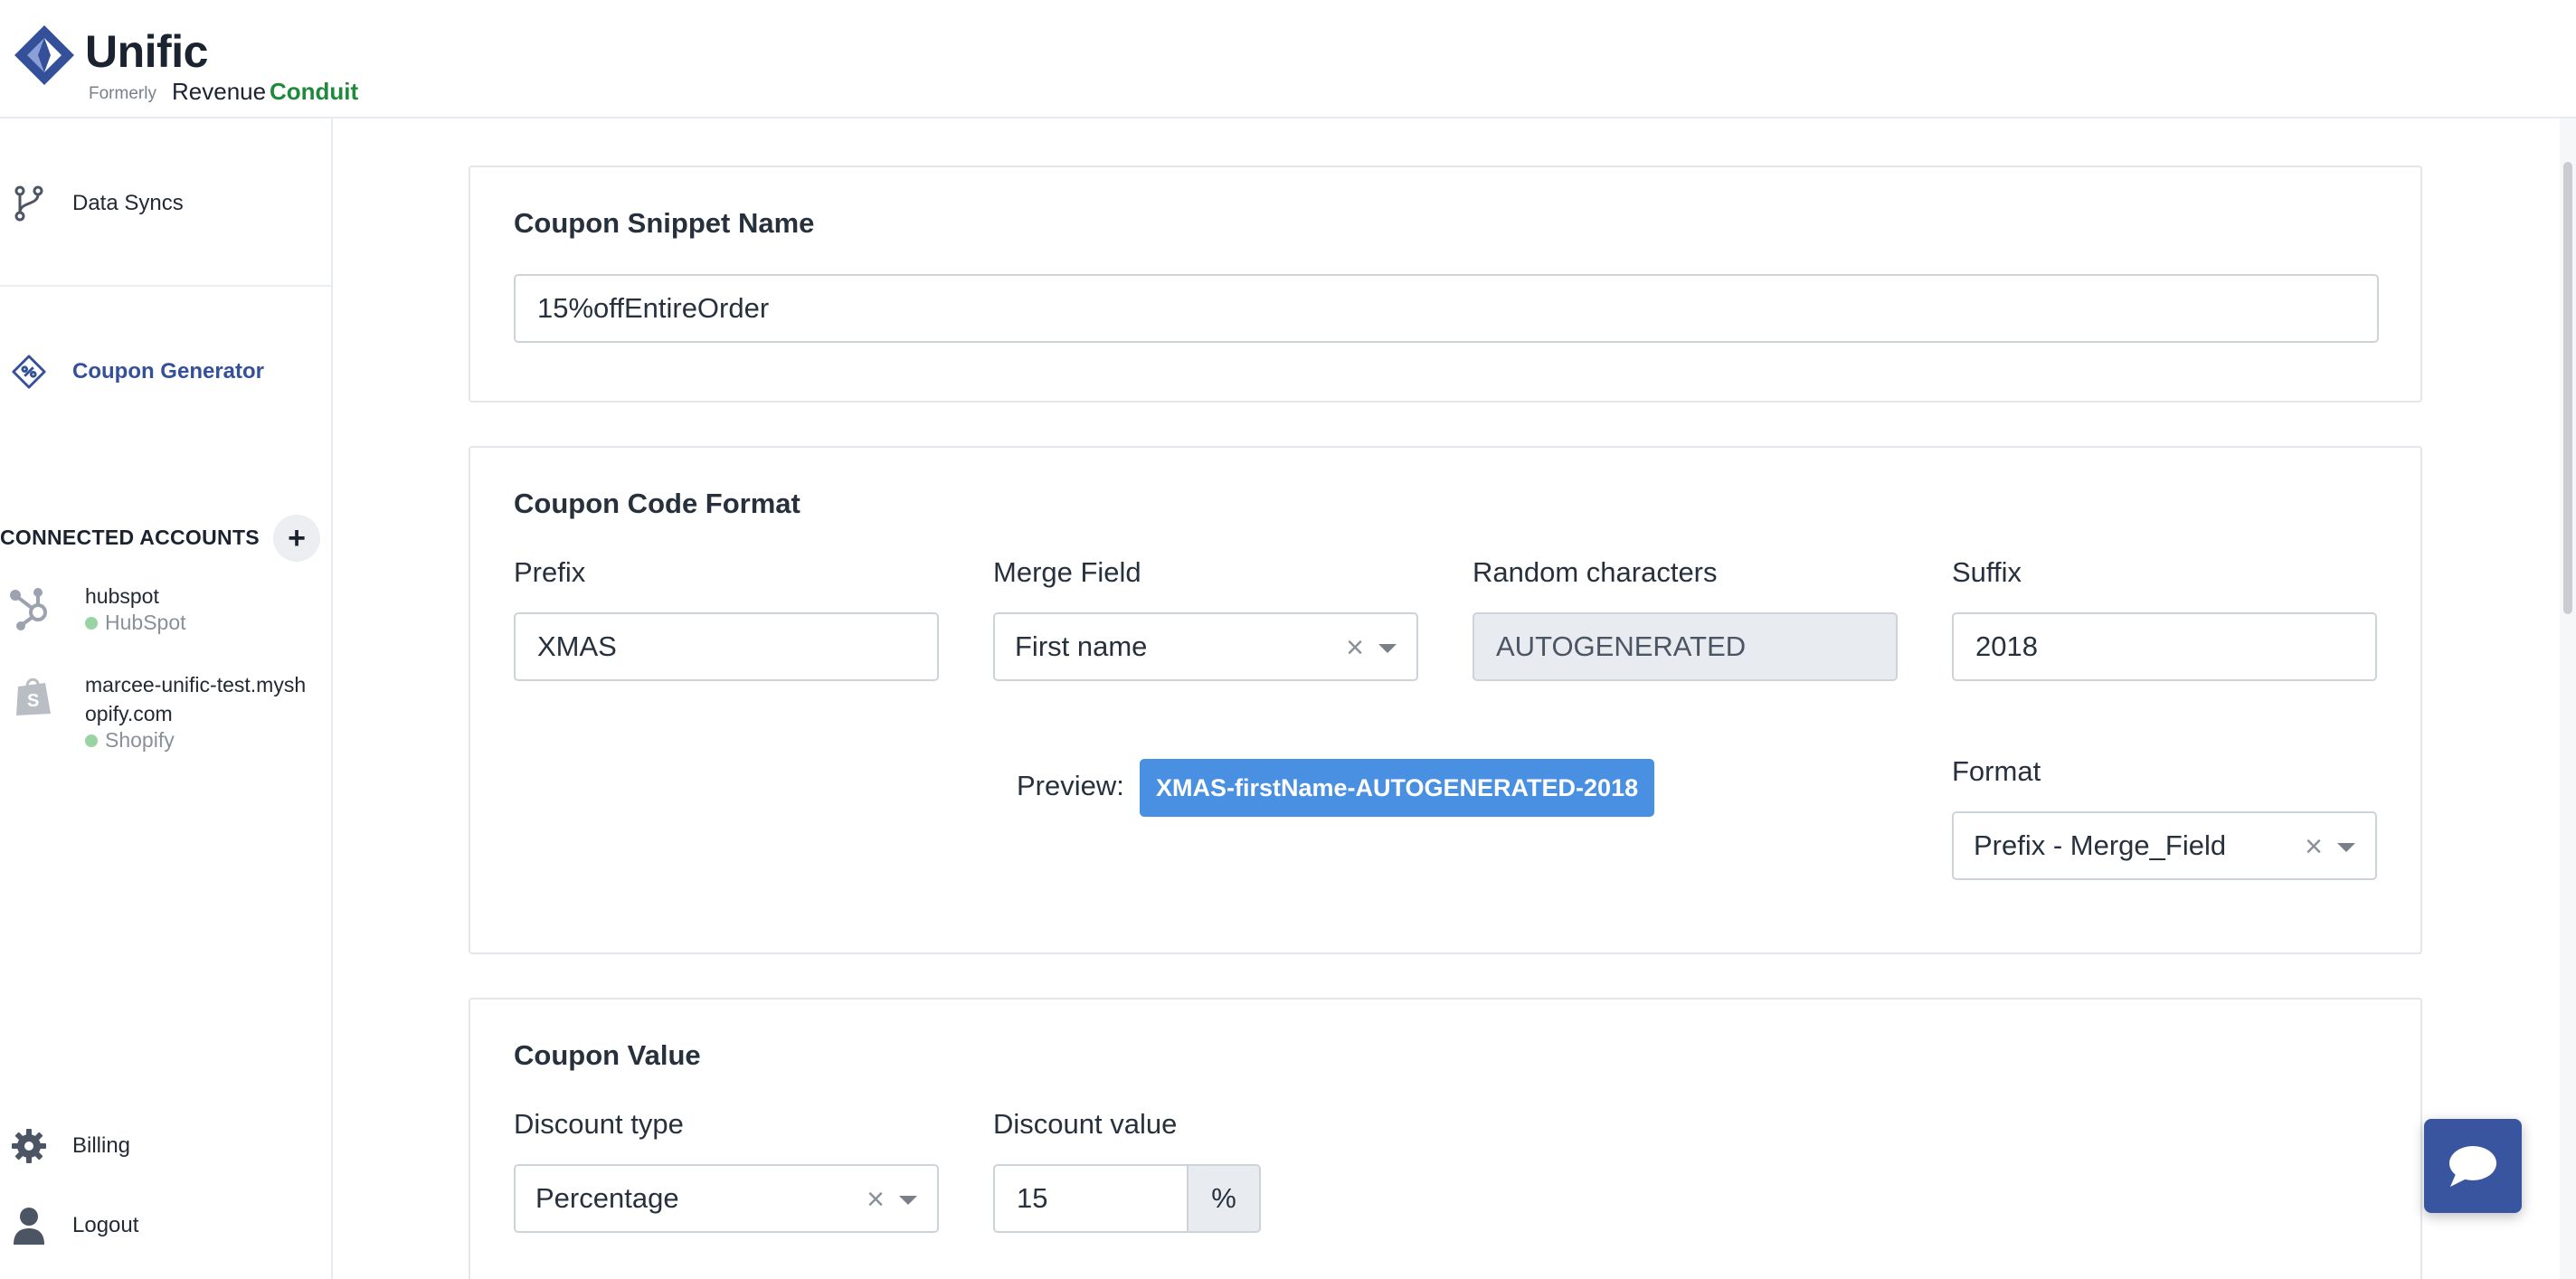  I want to click on brand-formerly-label: Formerly, so click(122, 93).